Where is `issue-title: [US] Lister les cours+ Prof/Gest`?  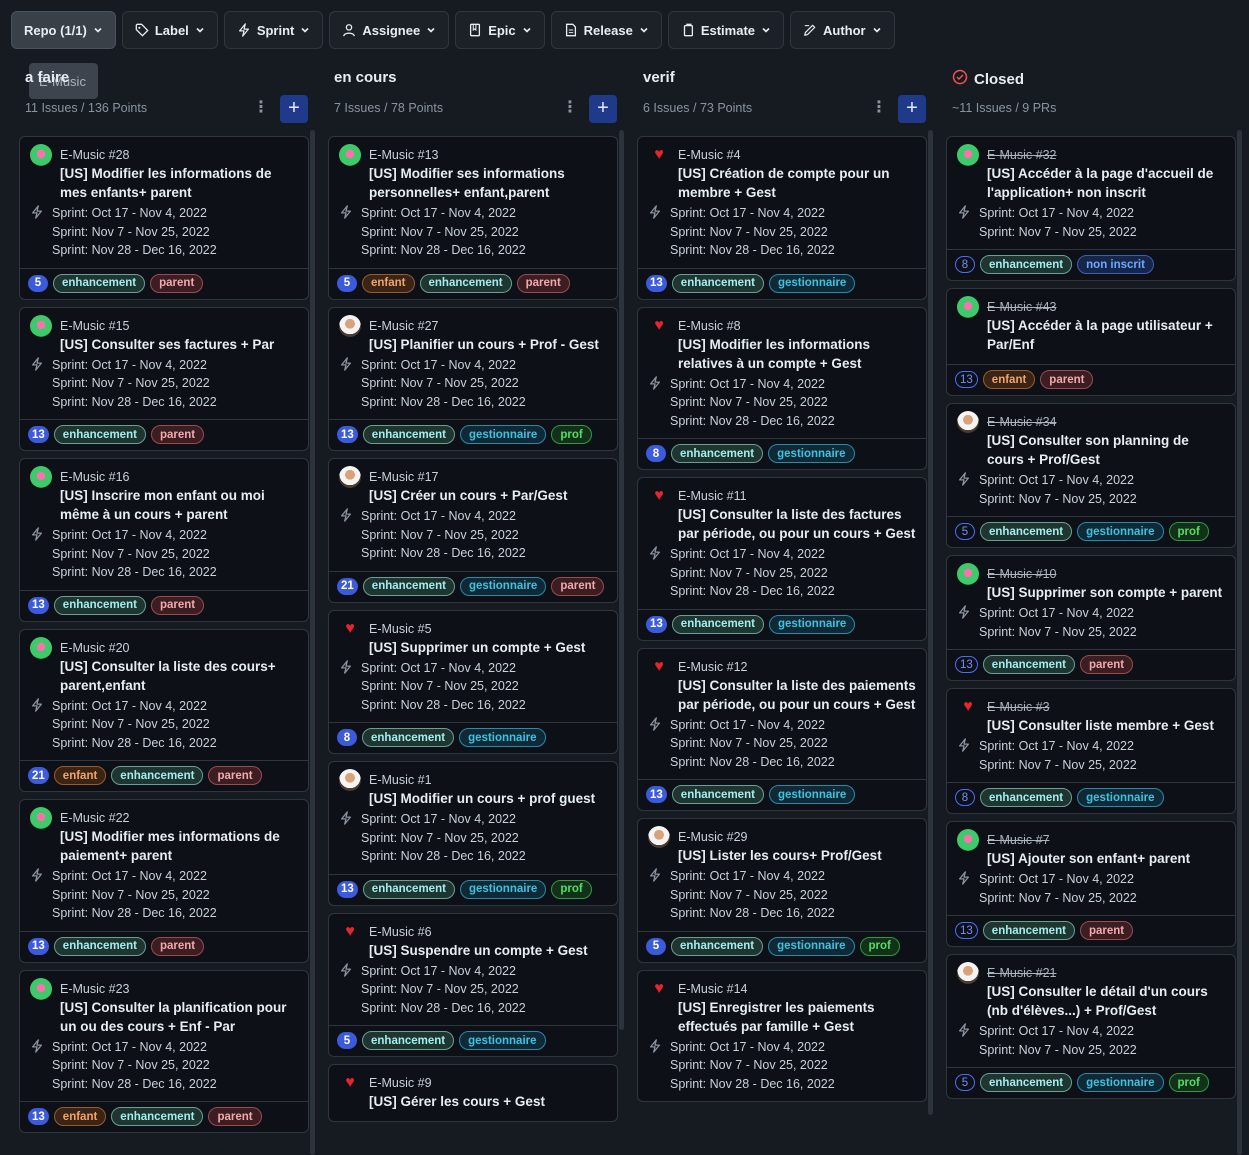 issue-title: [US] Lister les cours+ Prof/Gest is located at coordinates (798, 855).